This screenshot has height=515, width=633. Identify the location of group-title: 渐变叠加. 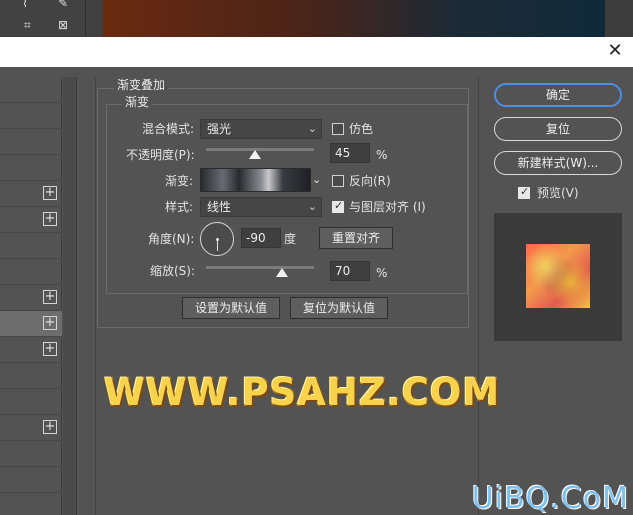
(141, 85).